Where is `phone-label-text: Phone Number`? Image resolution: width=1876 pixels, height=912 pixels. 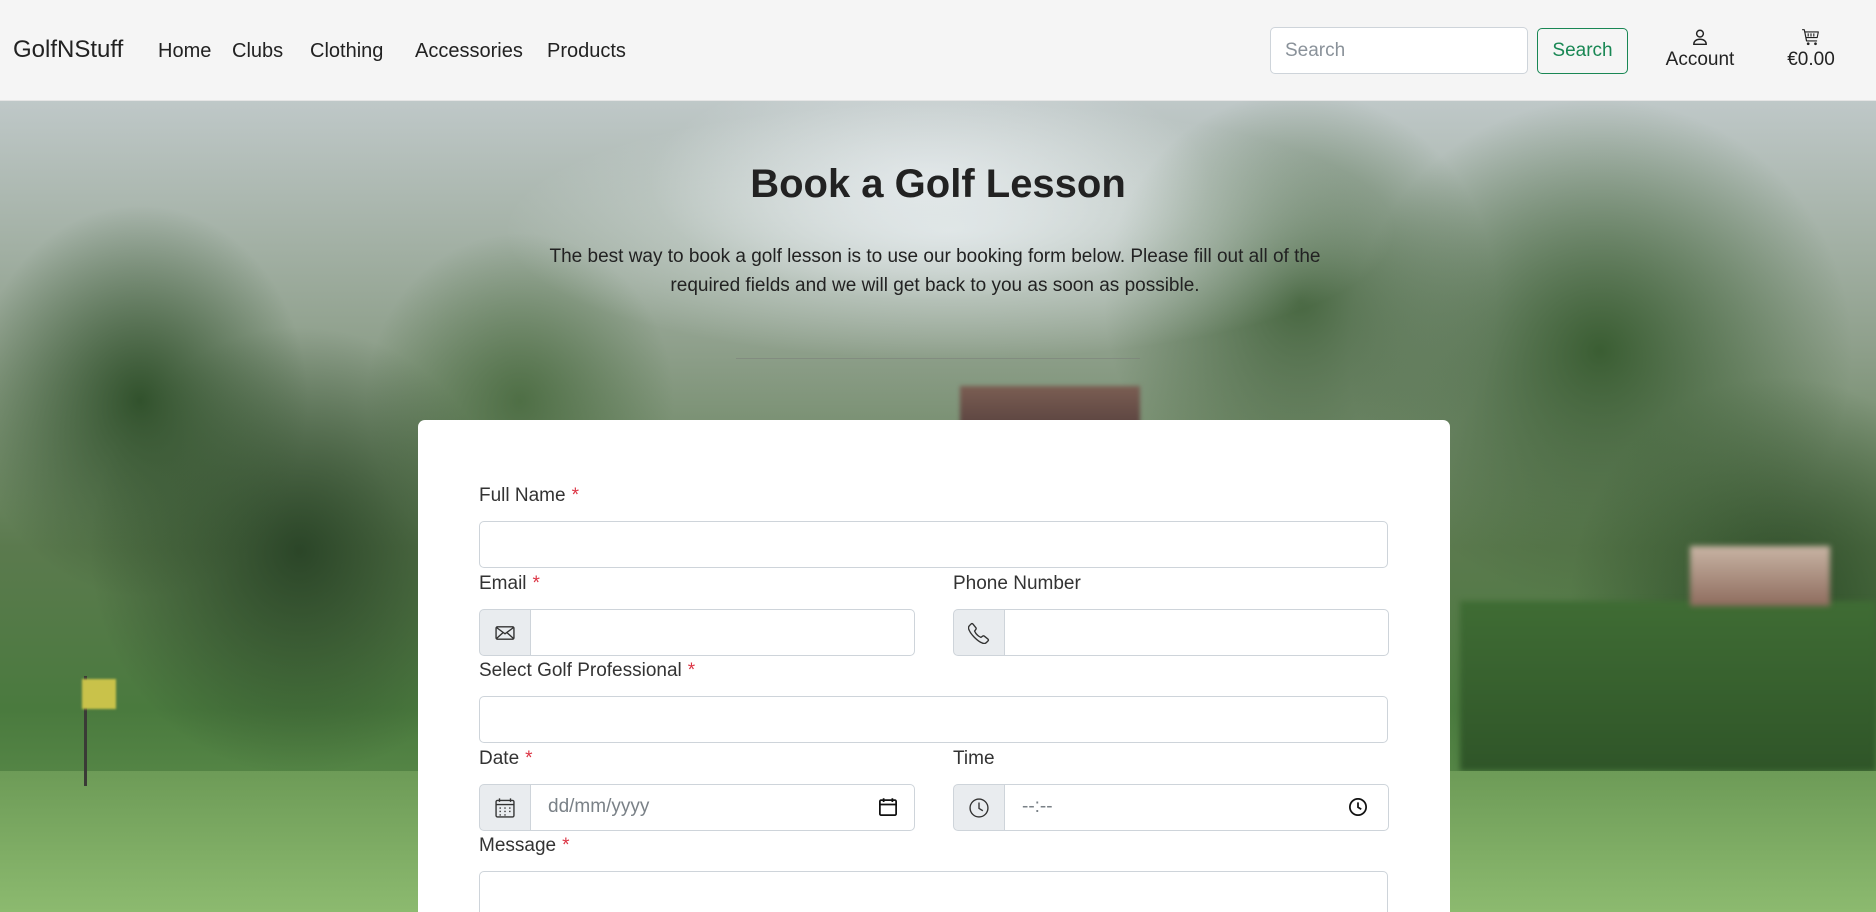
phone-label-text: Phone Number is located at coordinates (1017, 583).